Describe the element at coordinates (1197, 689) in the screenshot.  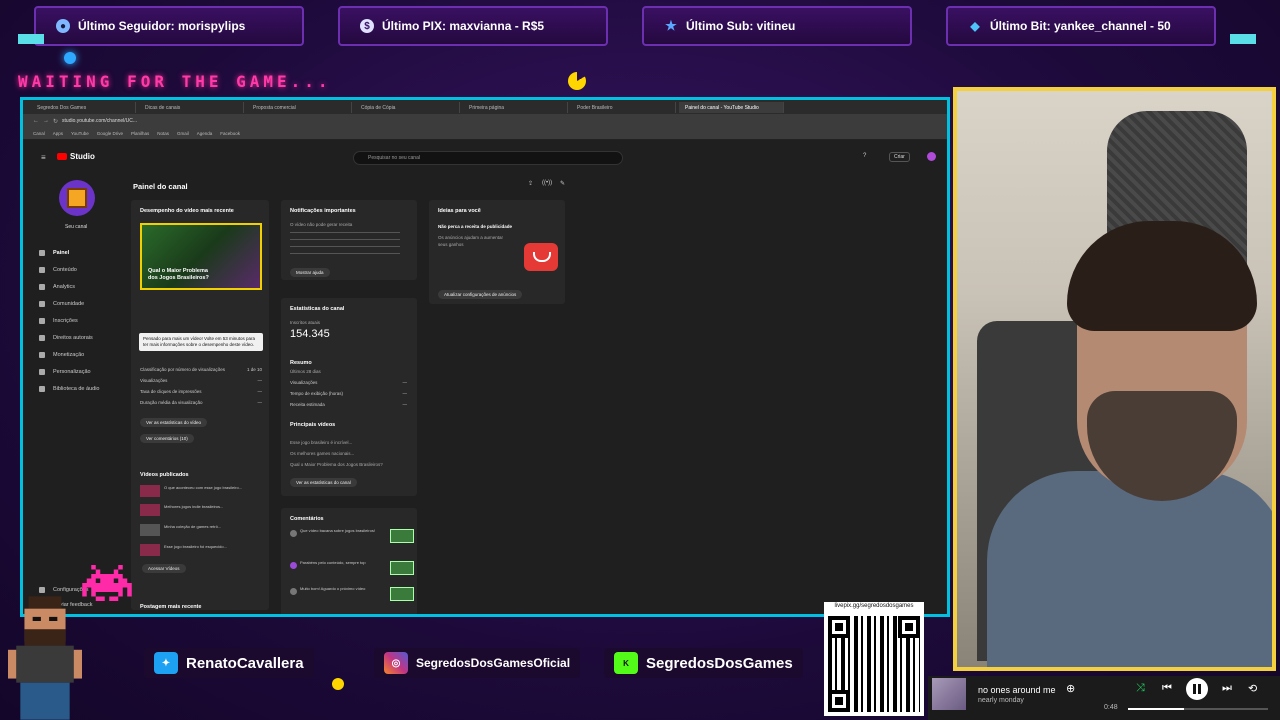
I see `pause-button` at that location.